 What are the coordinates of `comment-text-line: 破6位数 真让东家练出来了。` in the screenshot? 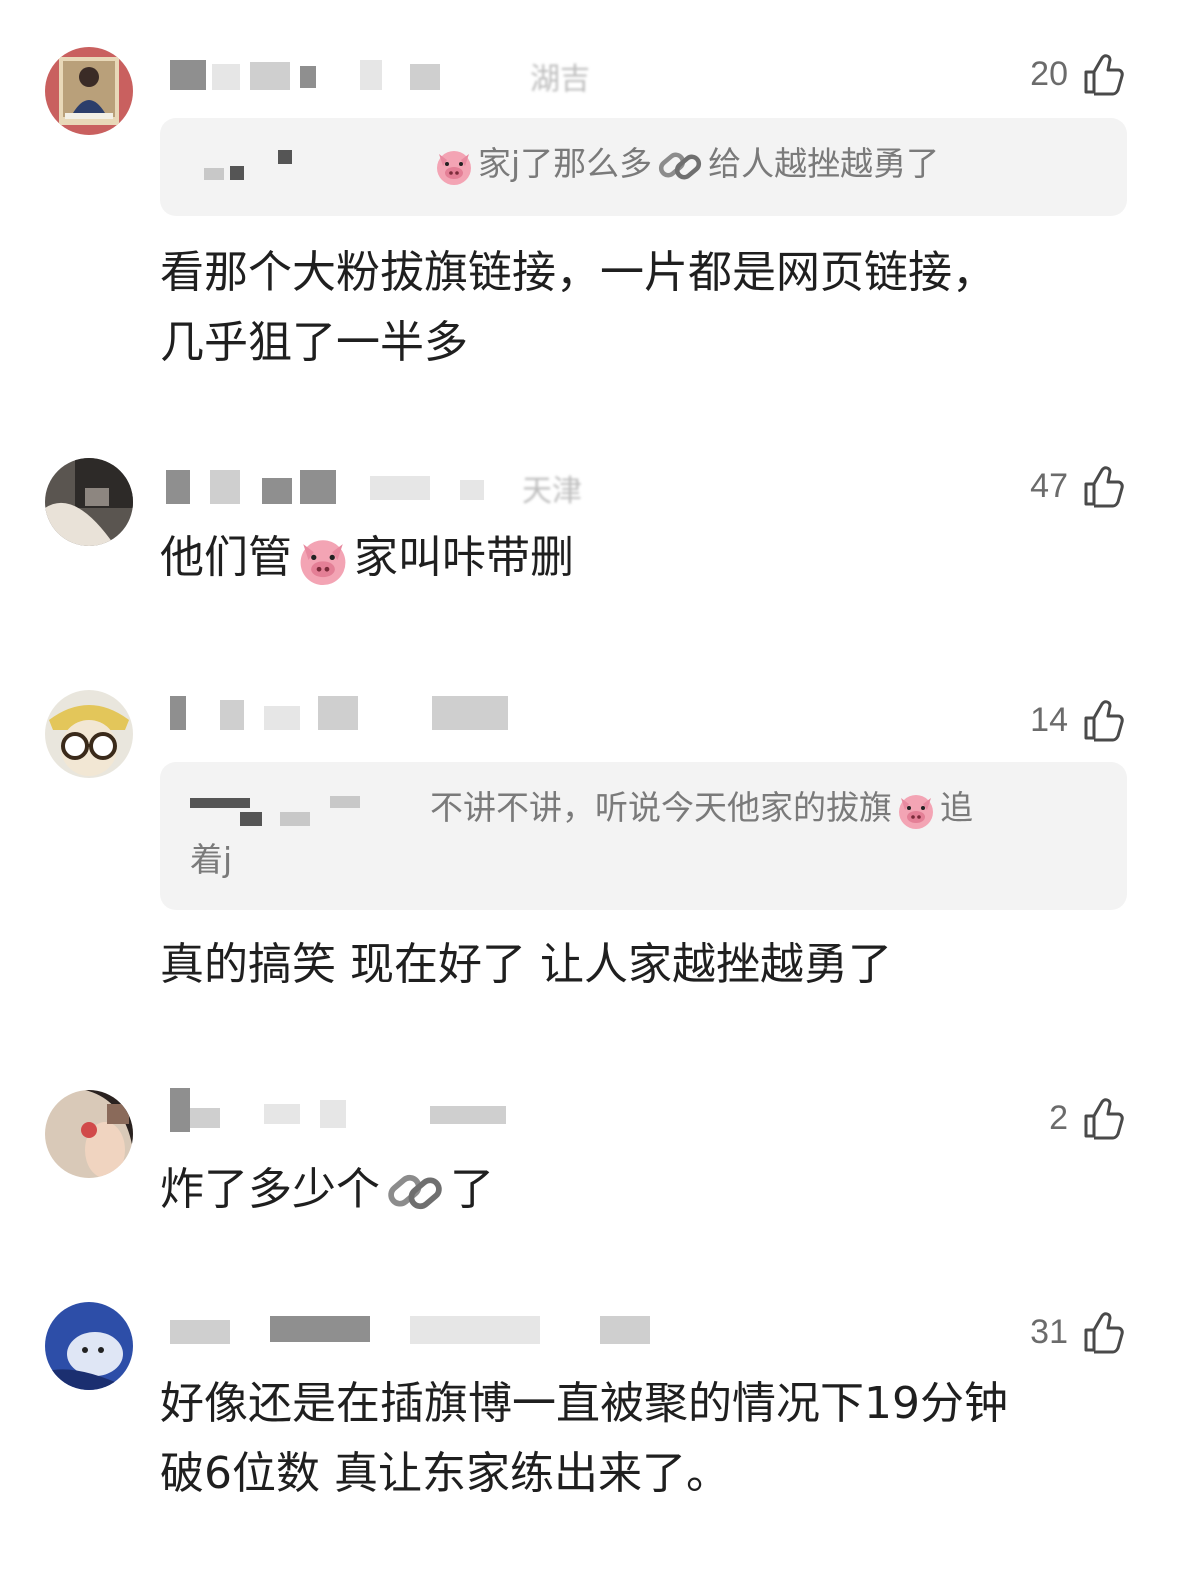 It's located at (445, 1473).